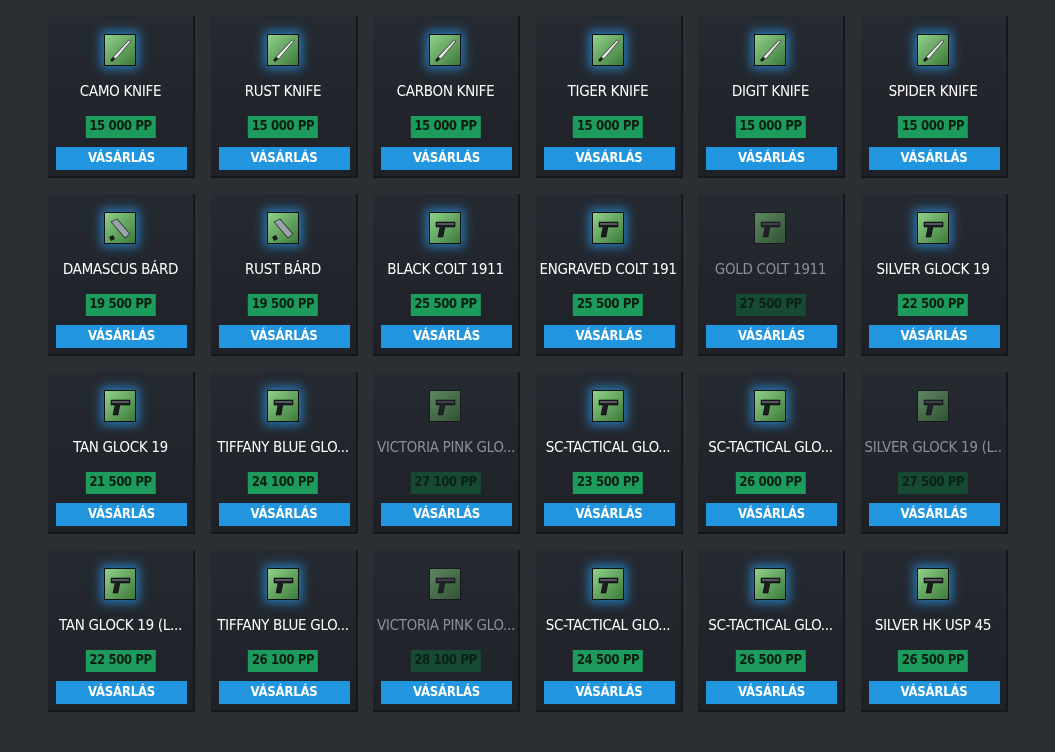  What do you see at coordinates (282, 50) in the screenshot?
I see `rust-knife-icon` at bounding box center [282, 50].